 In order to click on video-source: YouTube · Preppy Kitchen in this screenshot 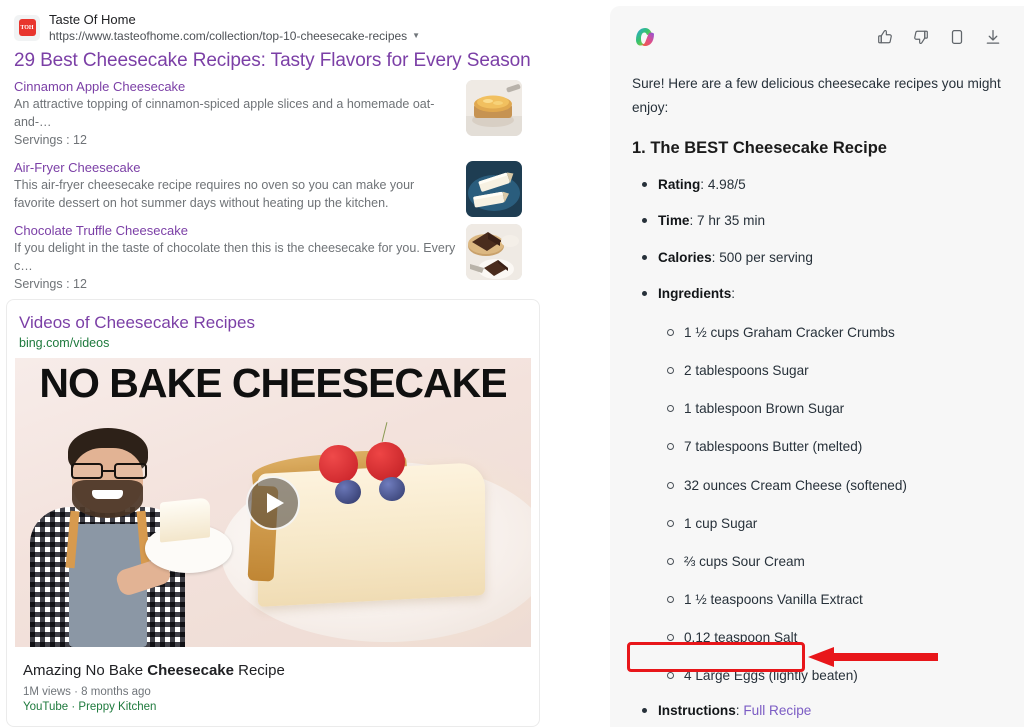, I will do `click(281, 707)`.